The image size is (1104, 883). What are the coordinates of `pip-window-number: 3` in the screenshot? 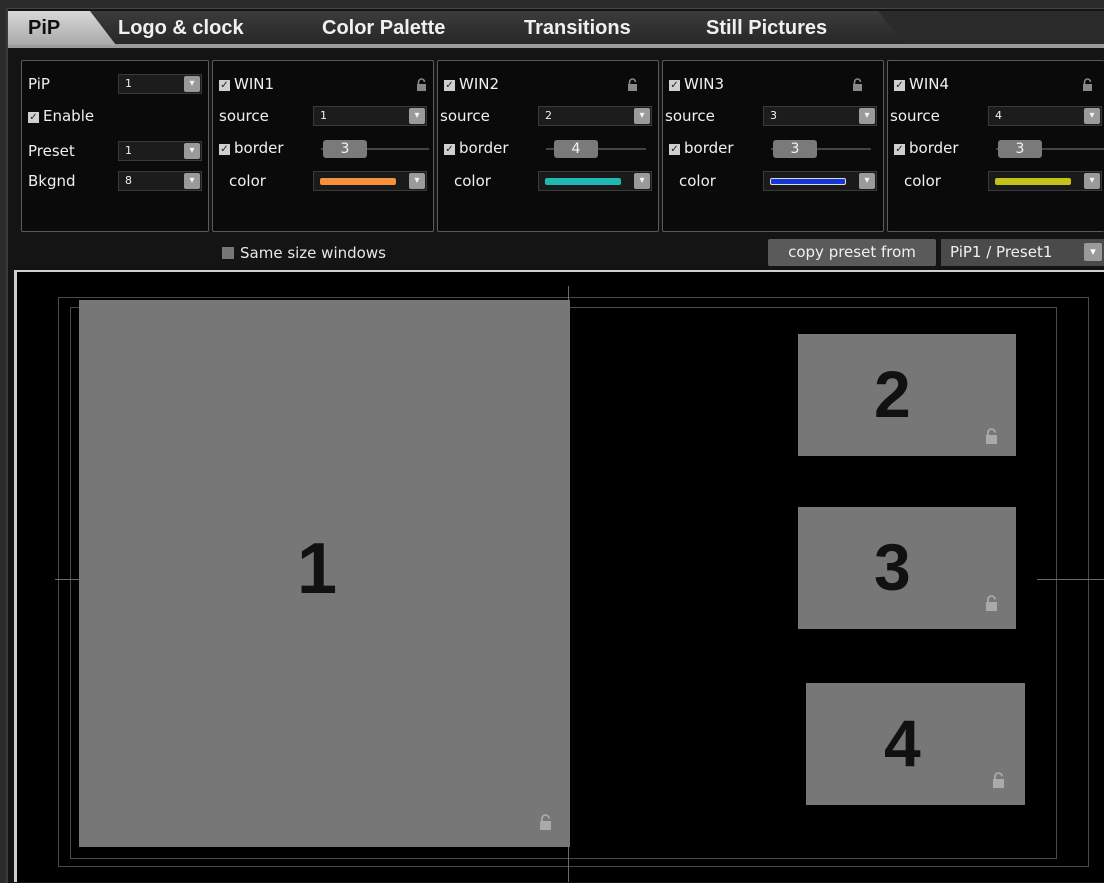 It's located at (892, 567).